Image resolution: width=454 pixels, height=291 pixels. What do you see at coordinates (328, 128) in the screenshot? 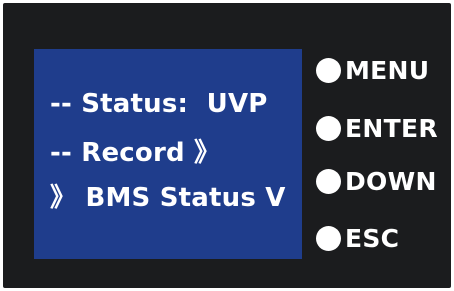
I see `enter-button-icon` at bounding box center [328, 128].